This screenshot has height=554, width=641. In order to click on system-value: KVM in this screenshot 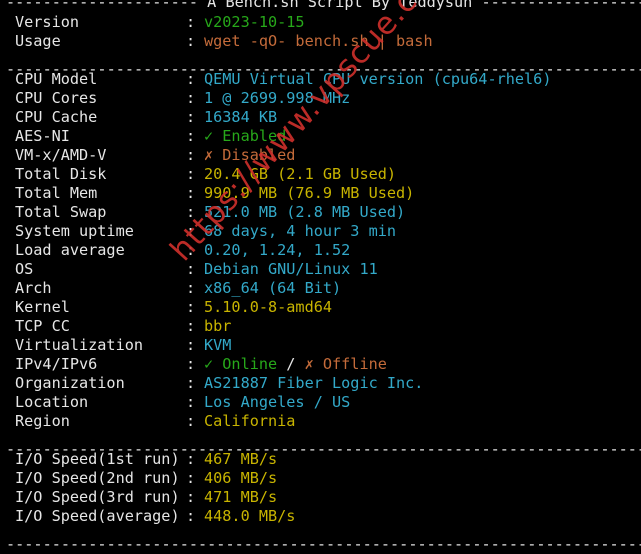, I will do `click(218, 345)`.